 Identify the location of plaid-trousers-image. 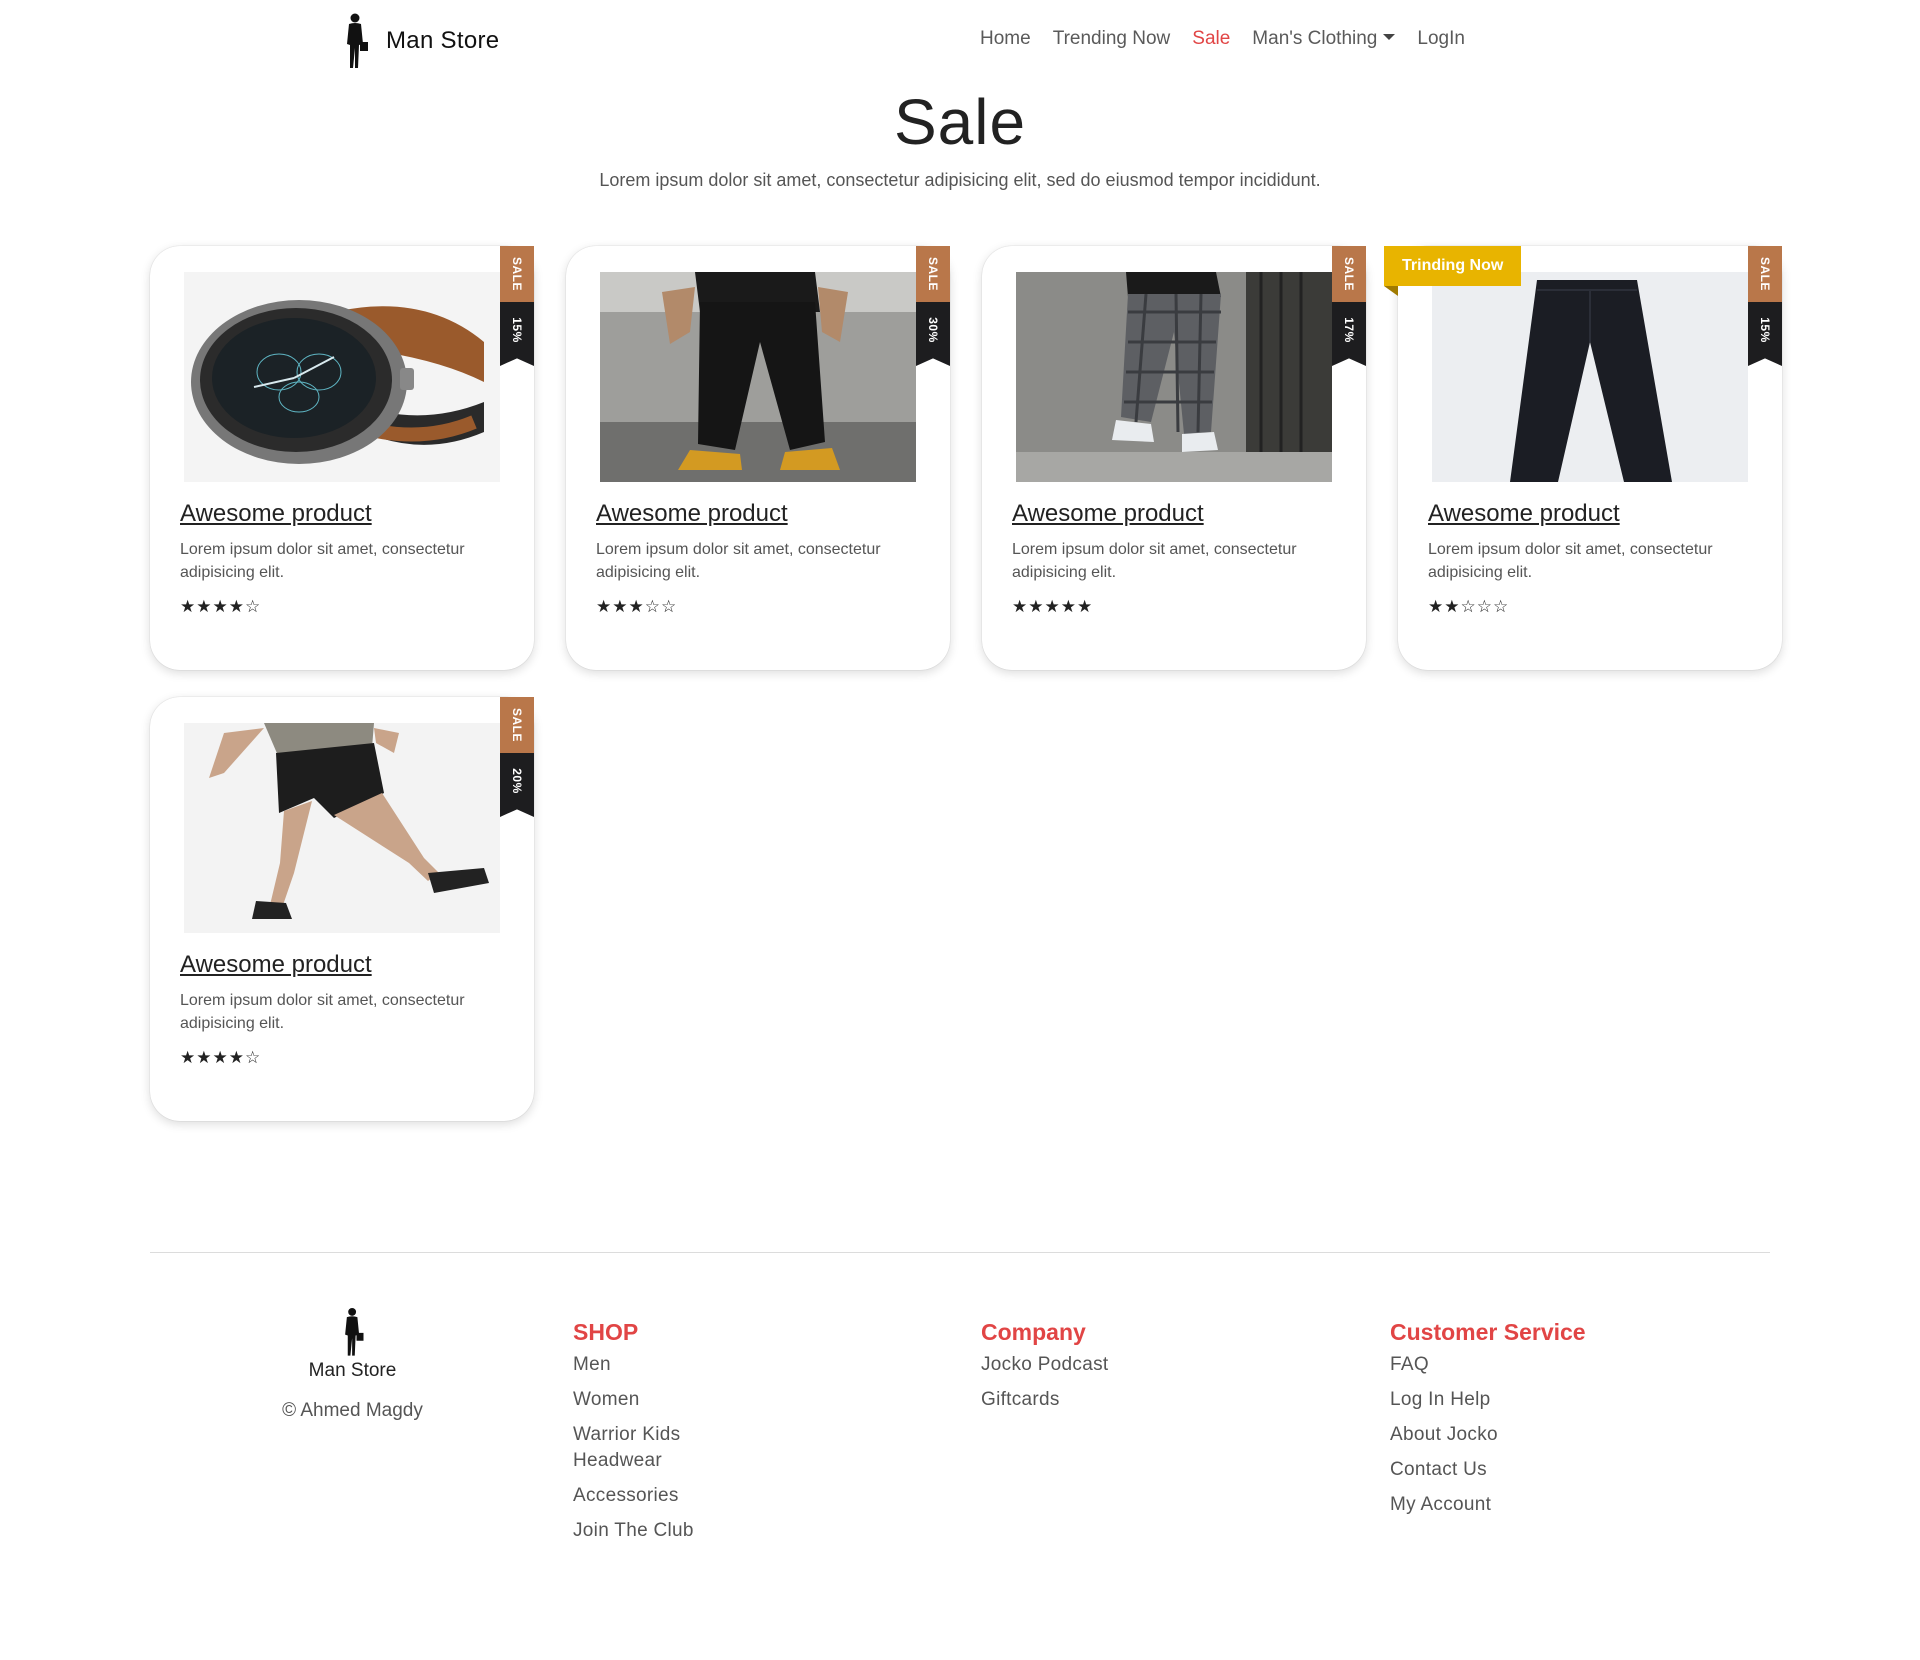
(1174, 377).